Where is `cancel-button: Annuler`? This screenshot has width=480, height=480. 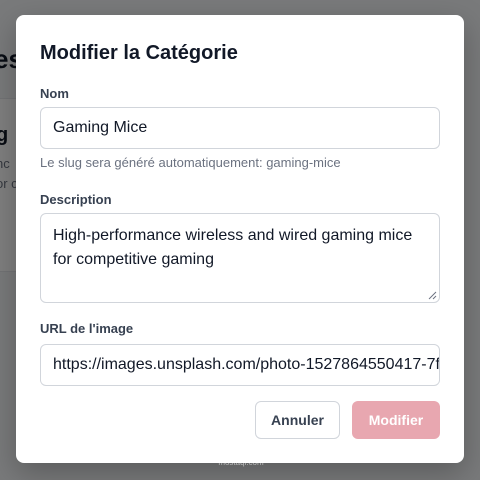
cancel-button: Annuler is located at coordinates (297, 420).